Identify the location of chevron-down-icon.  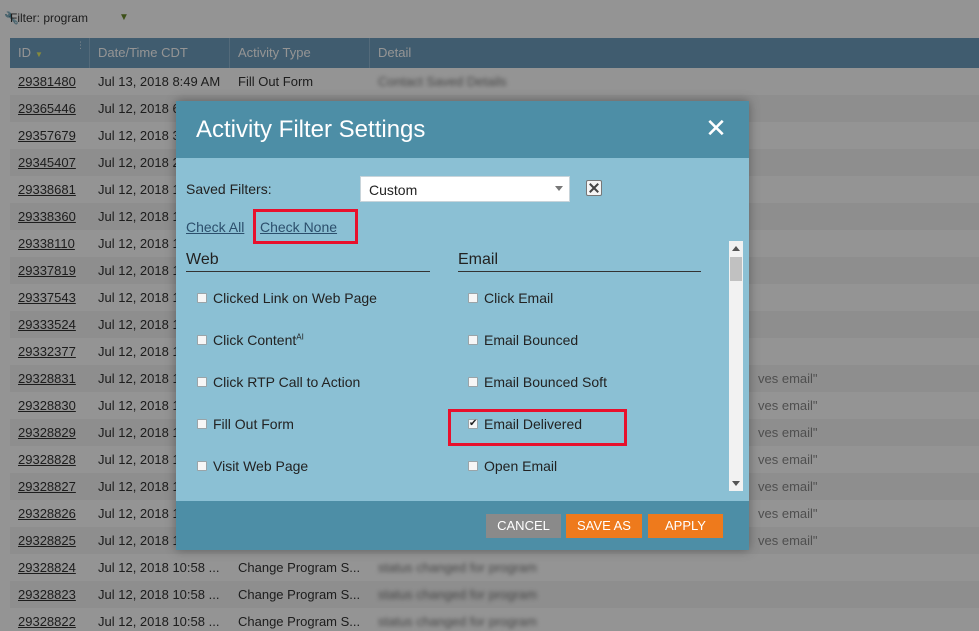
(559, 188).